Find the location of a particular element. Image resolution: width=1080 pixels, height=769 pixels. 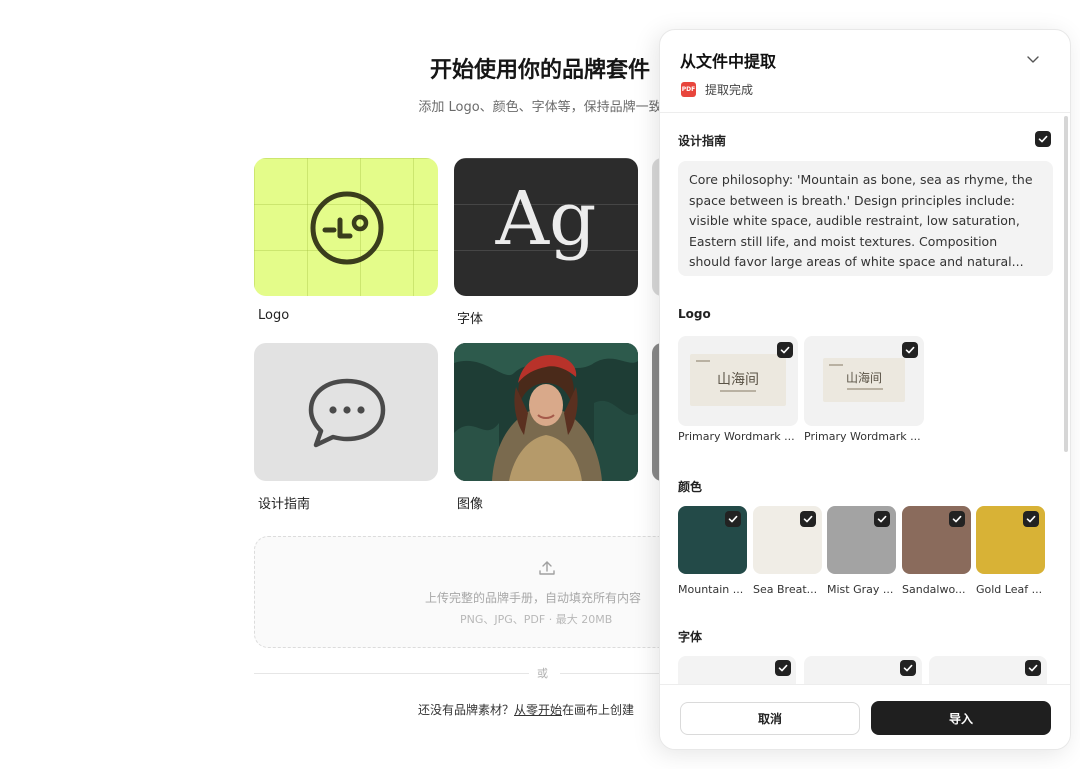

start-from-scratch-prefix: 还没有品牌素材？ is located at coordinates (466, 710).